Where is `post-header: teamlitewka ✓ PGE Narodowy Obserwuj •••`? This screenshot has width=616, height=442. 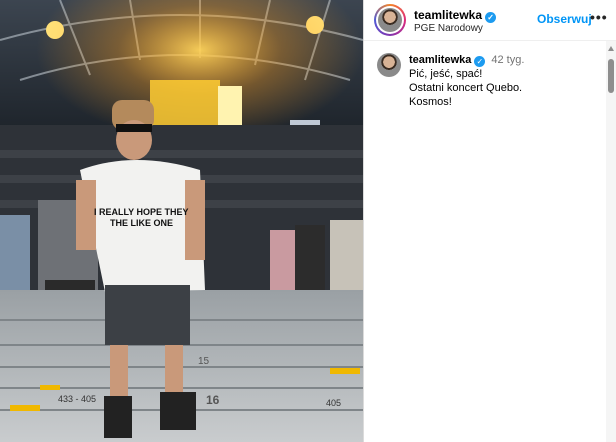 post-header: teamlitewka ✓ PGE Narodowy Obserwuj ••• is located at coordinates (490, 20).